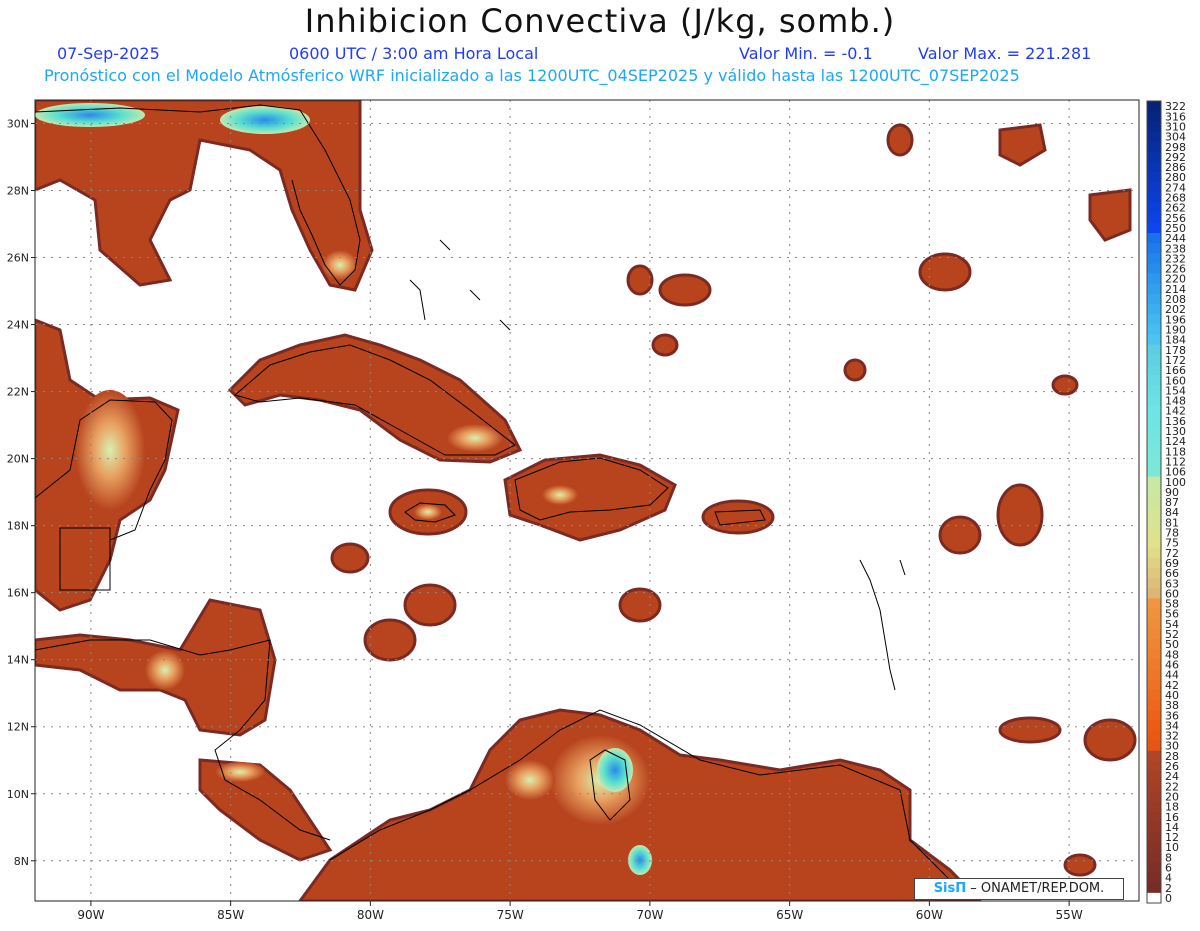 The height and width of the screenshot is (931, 1200). Describe the element at coordinates (1110, 215) in the screenshot. I see `shade-east-coast-ne2` at that location.